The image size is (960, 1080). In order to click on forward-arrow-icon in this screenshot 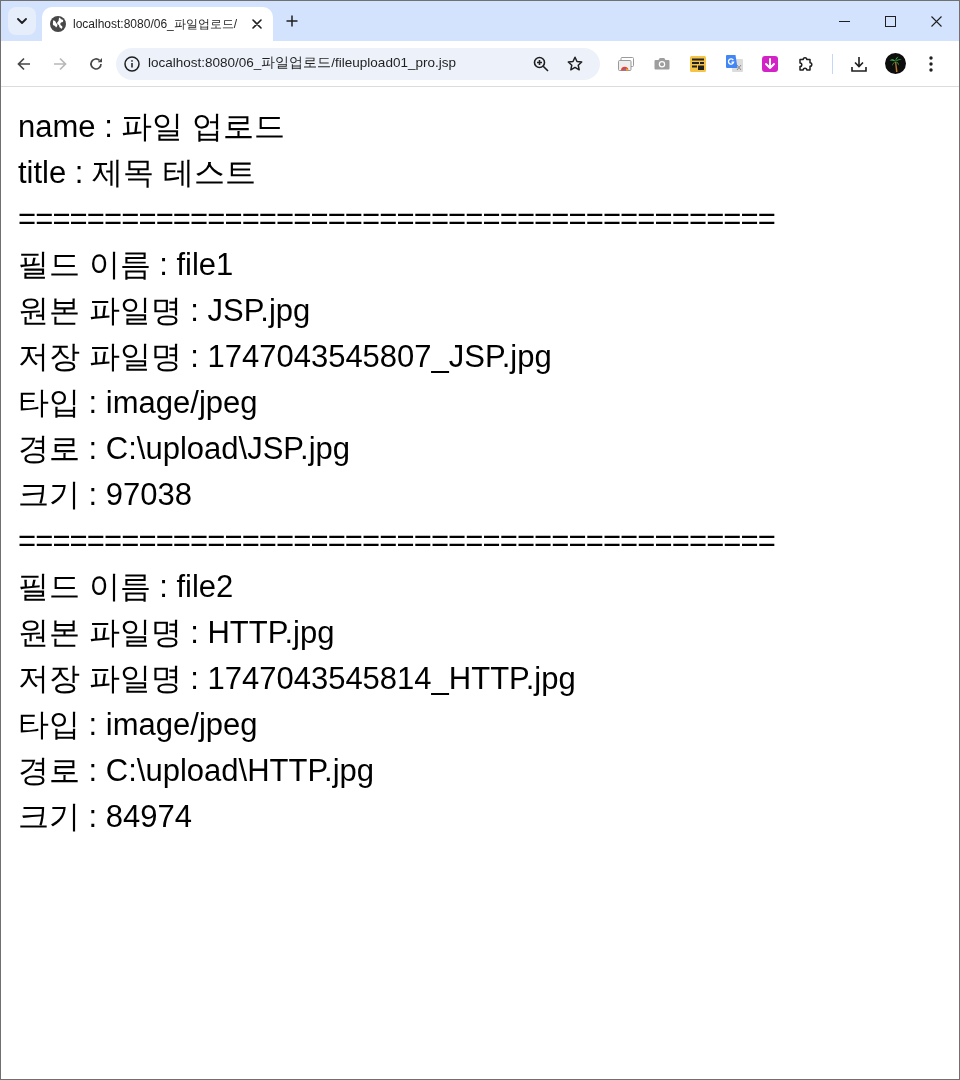, I will do `click(60, 63)`.